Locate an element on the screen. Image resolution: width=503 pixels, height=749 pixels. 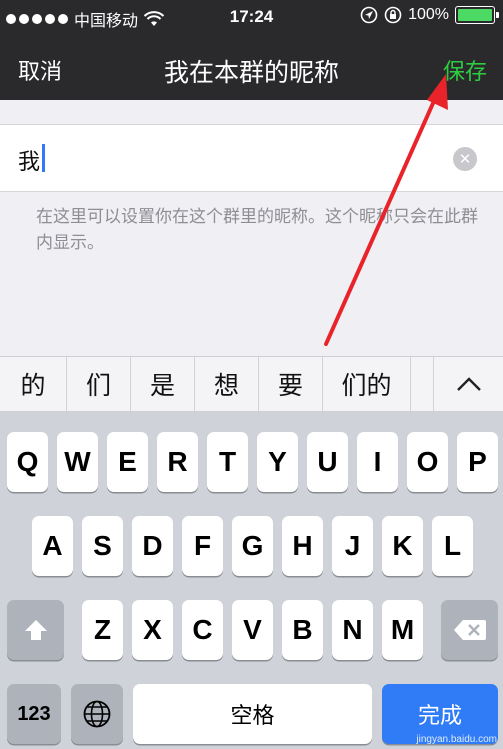
key-f: F is located at coordinates (202, 546).